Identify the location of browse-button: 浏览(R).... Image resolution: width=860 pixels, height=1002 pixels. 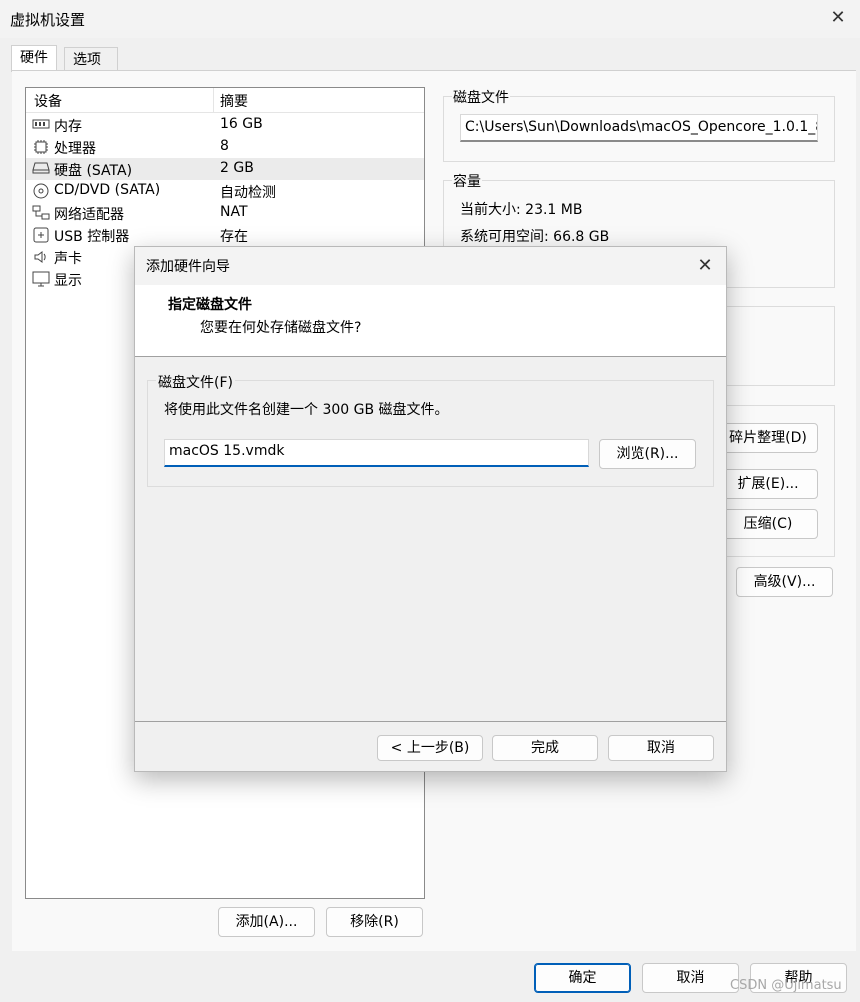
(647, 454).